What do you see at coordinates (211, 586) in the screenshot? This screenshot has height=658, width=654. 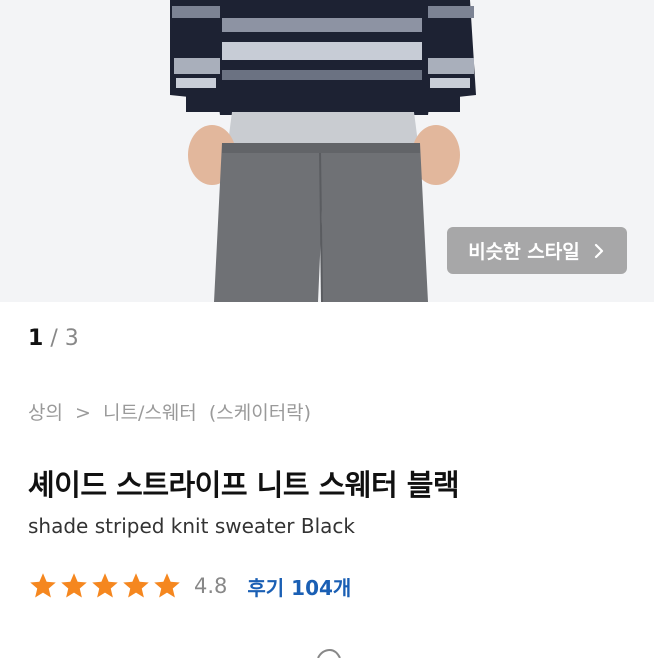 I see `rating-score: 4.8` at bounding box center [211, 586].